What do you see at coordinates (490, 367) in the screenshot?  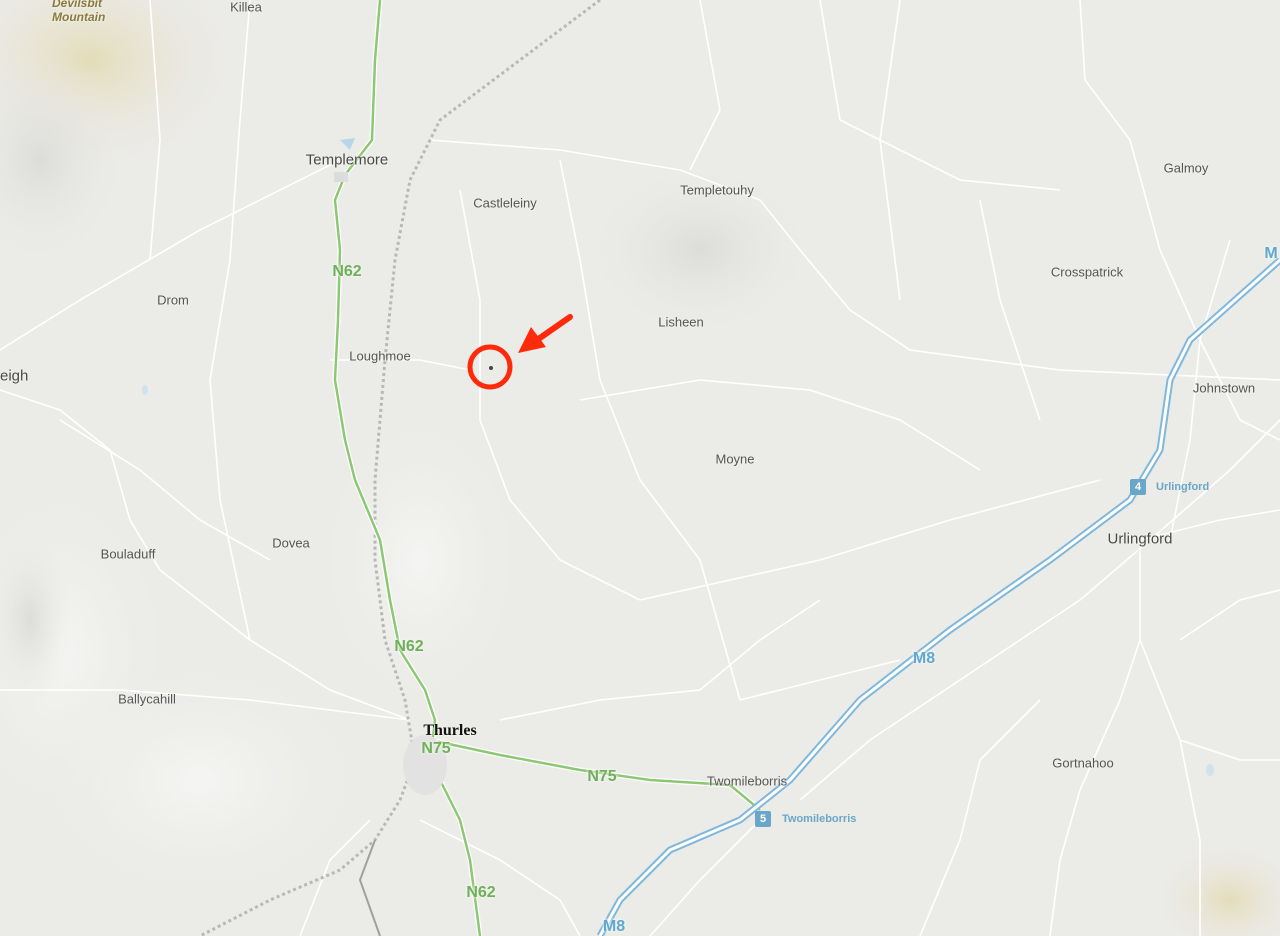 I see `location-circle-icon` at bounding box center [490, 367].